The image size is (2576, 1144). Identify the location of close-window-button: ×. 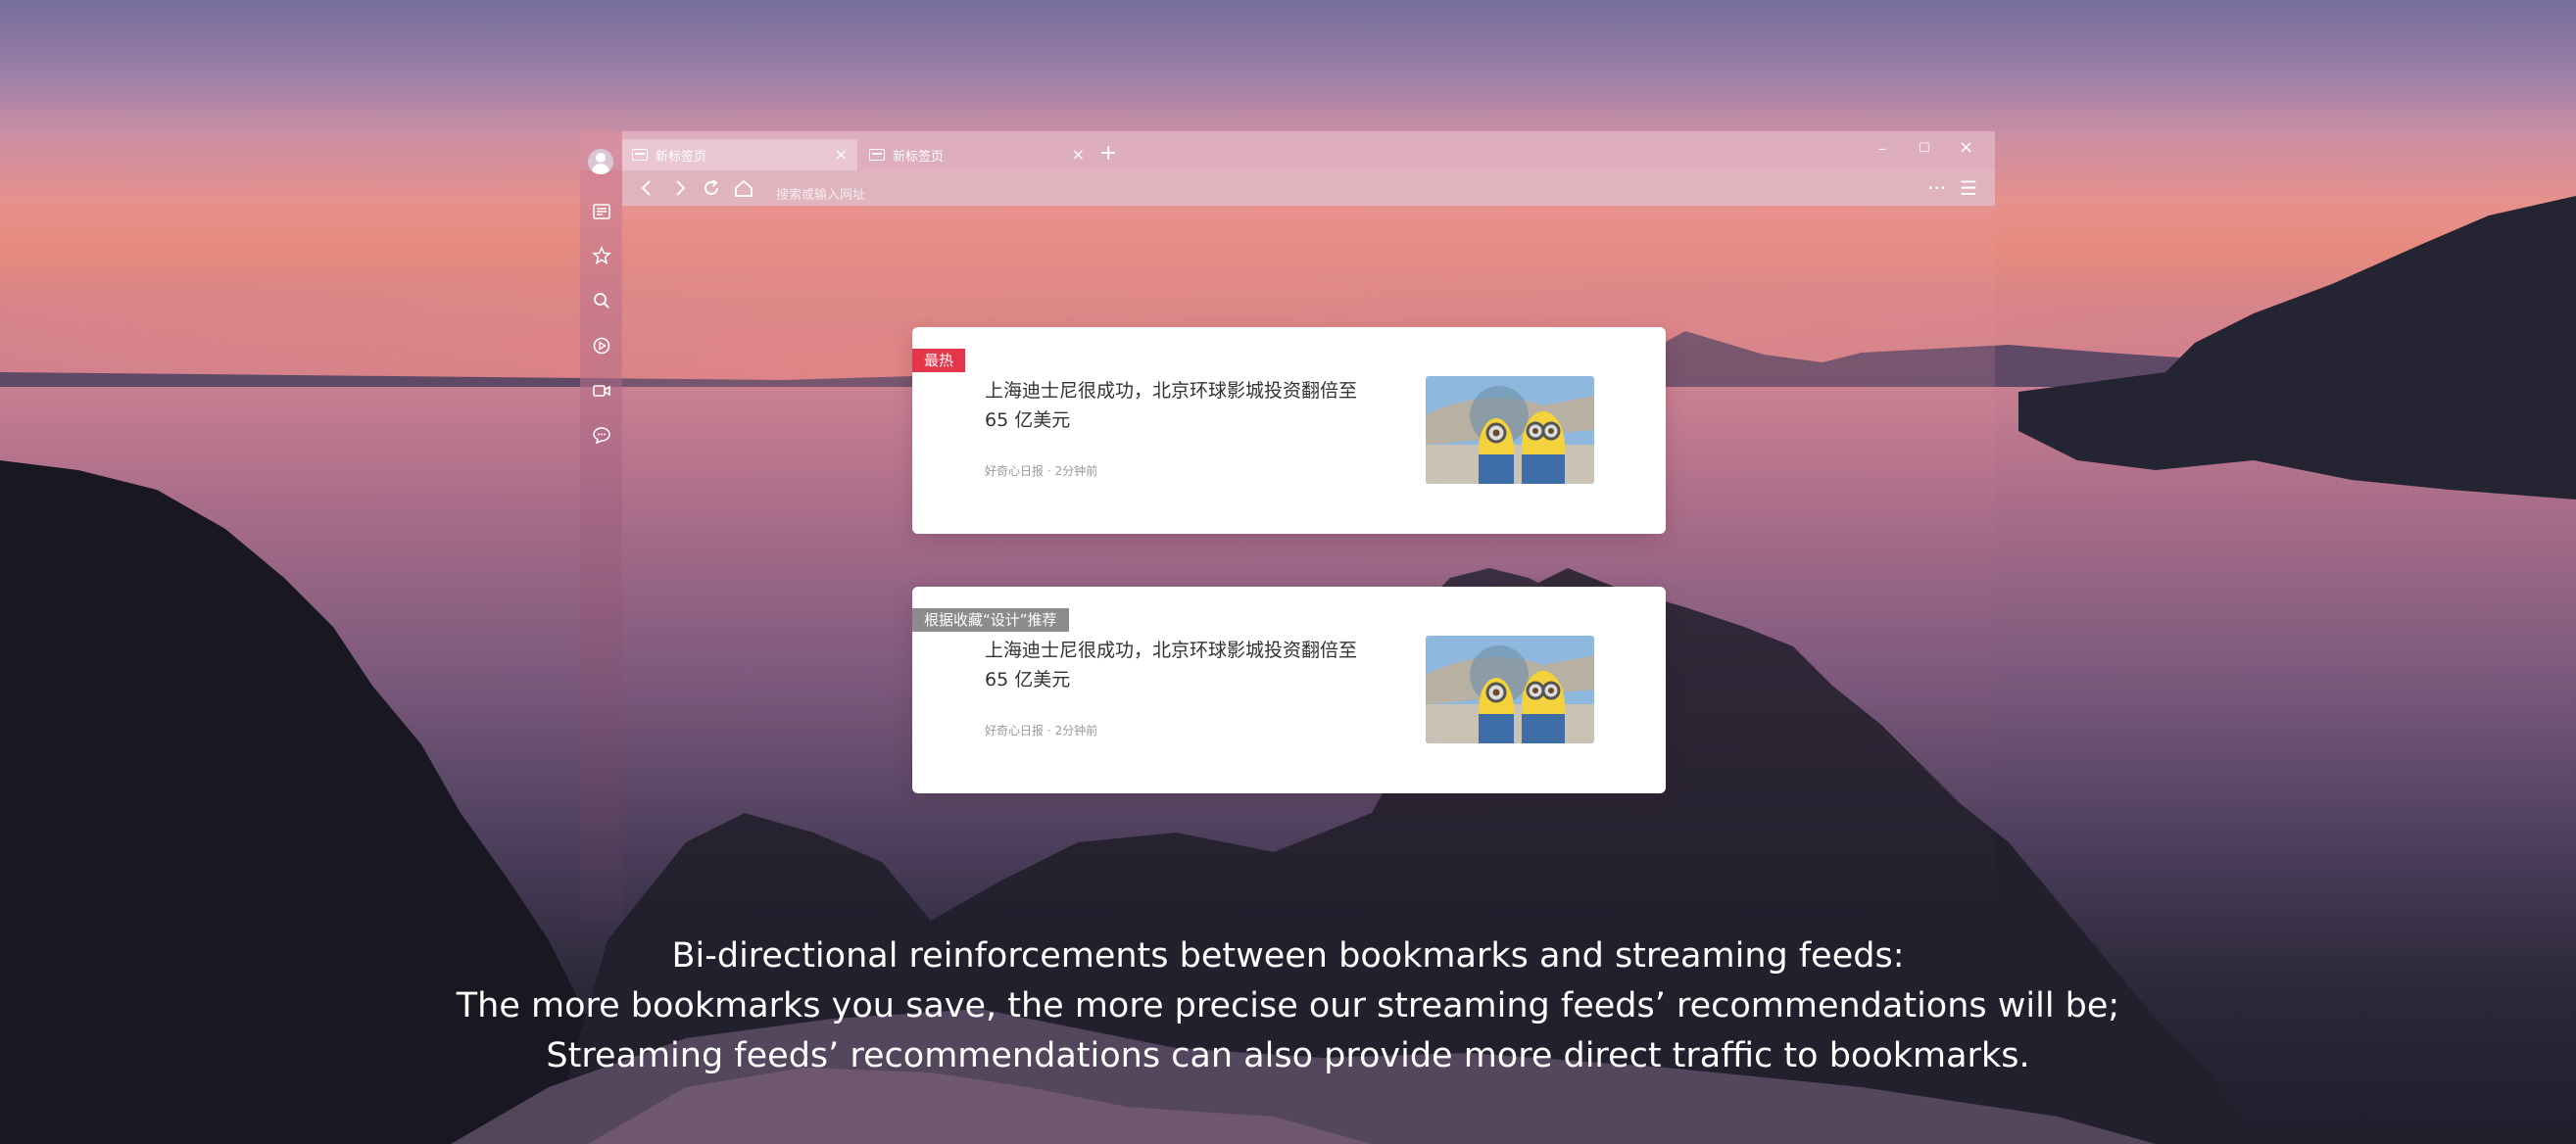
(1966, 147).